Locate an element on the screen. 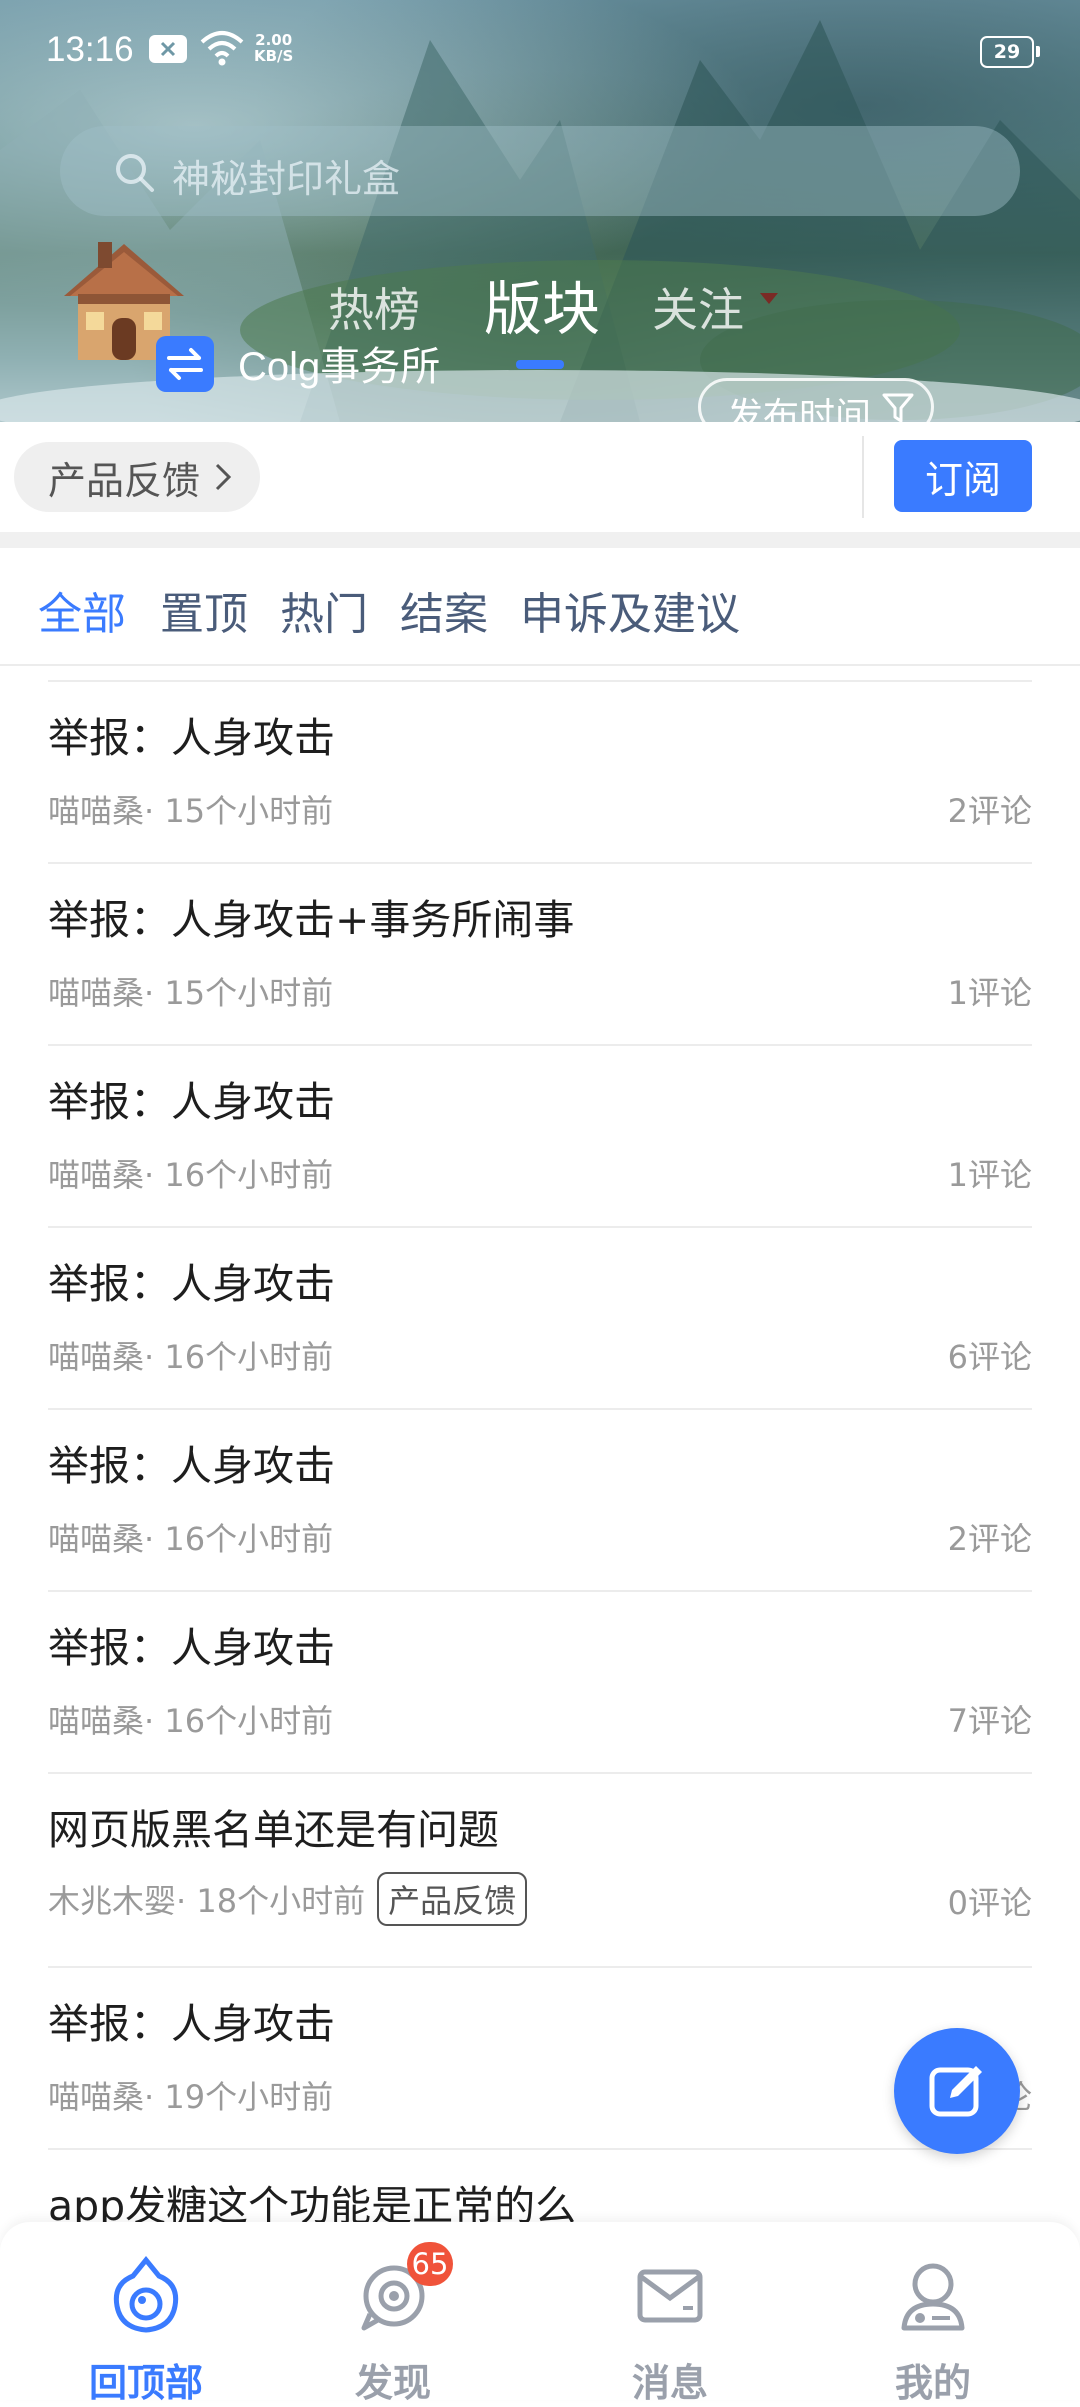 The width and height of the screenshot is (1080, 2407). swap-arrows-icon is located at coordinates (185, 364).